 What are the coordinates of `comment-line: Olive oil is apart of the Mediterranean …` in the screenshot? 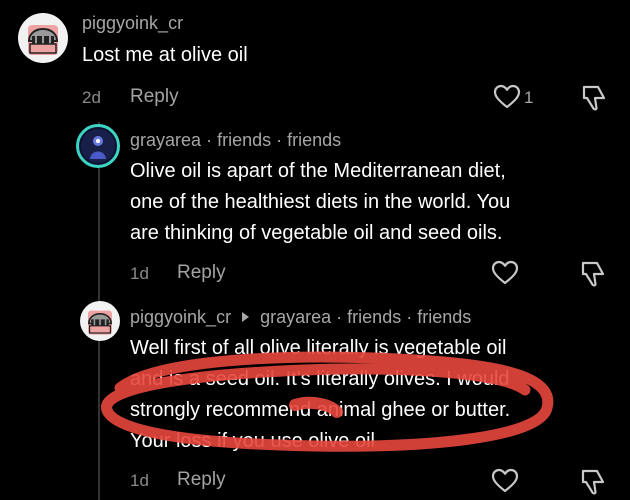 It's located at (318, 171).